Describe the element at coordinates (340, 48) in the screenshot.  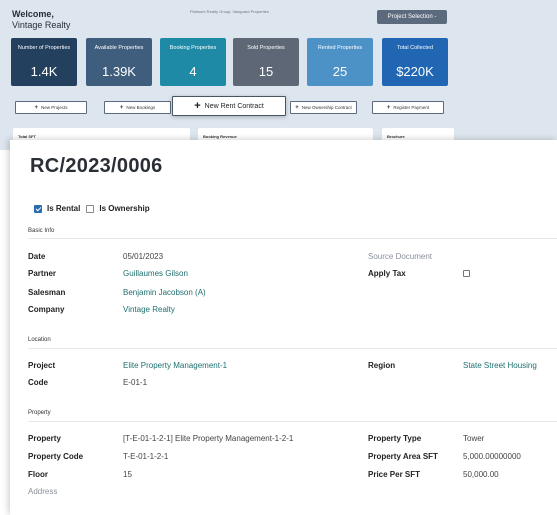
I see `stat-card-title: Rented Properties` at that location.